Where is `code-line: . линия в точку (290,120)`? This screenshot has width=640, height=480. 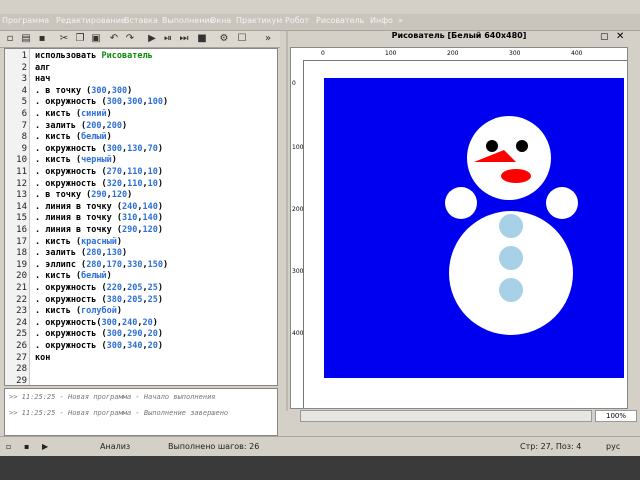
code-line: . линия в точку (290,120) is located at coordinates (99, 230).